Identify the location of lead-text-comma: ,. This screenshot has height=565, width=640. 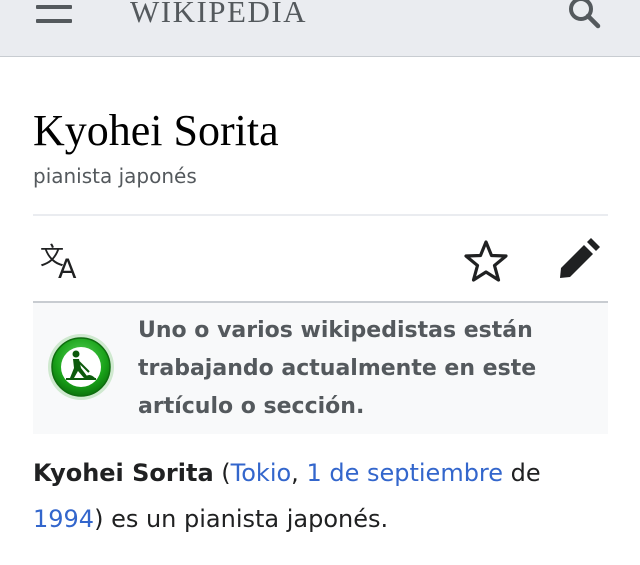
(299, 473).